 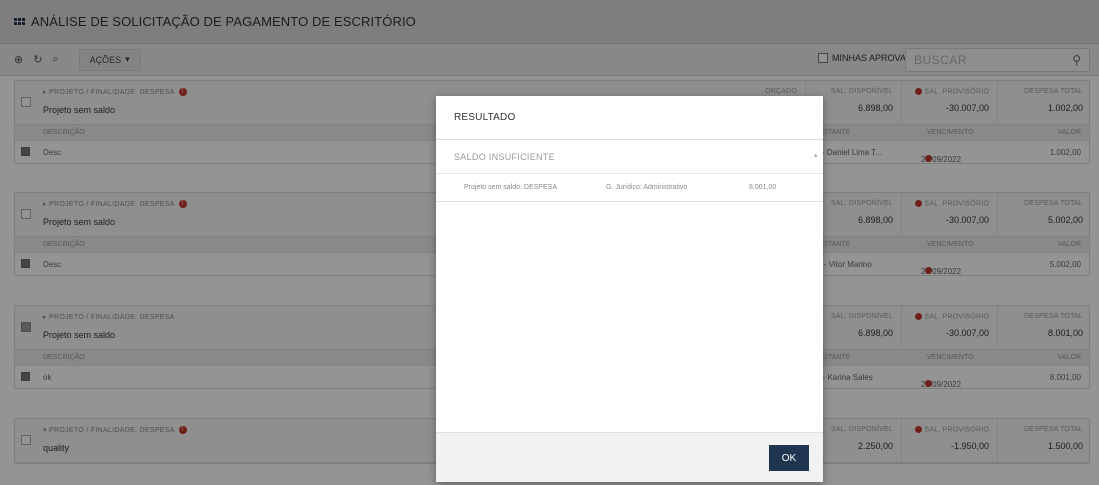 What do you see at coordinates (504, 157) in the screenshot?
I see `section-label: SALDO INSUFICIENTE` at bounding box center [504, 157].